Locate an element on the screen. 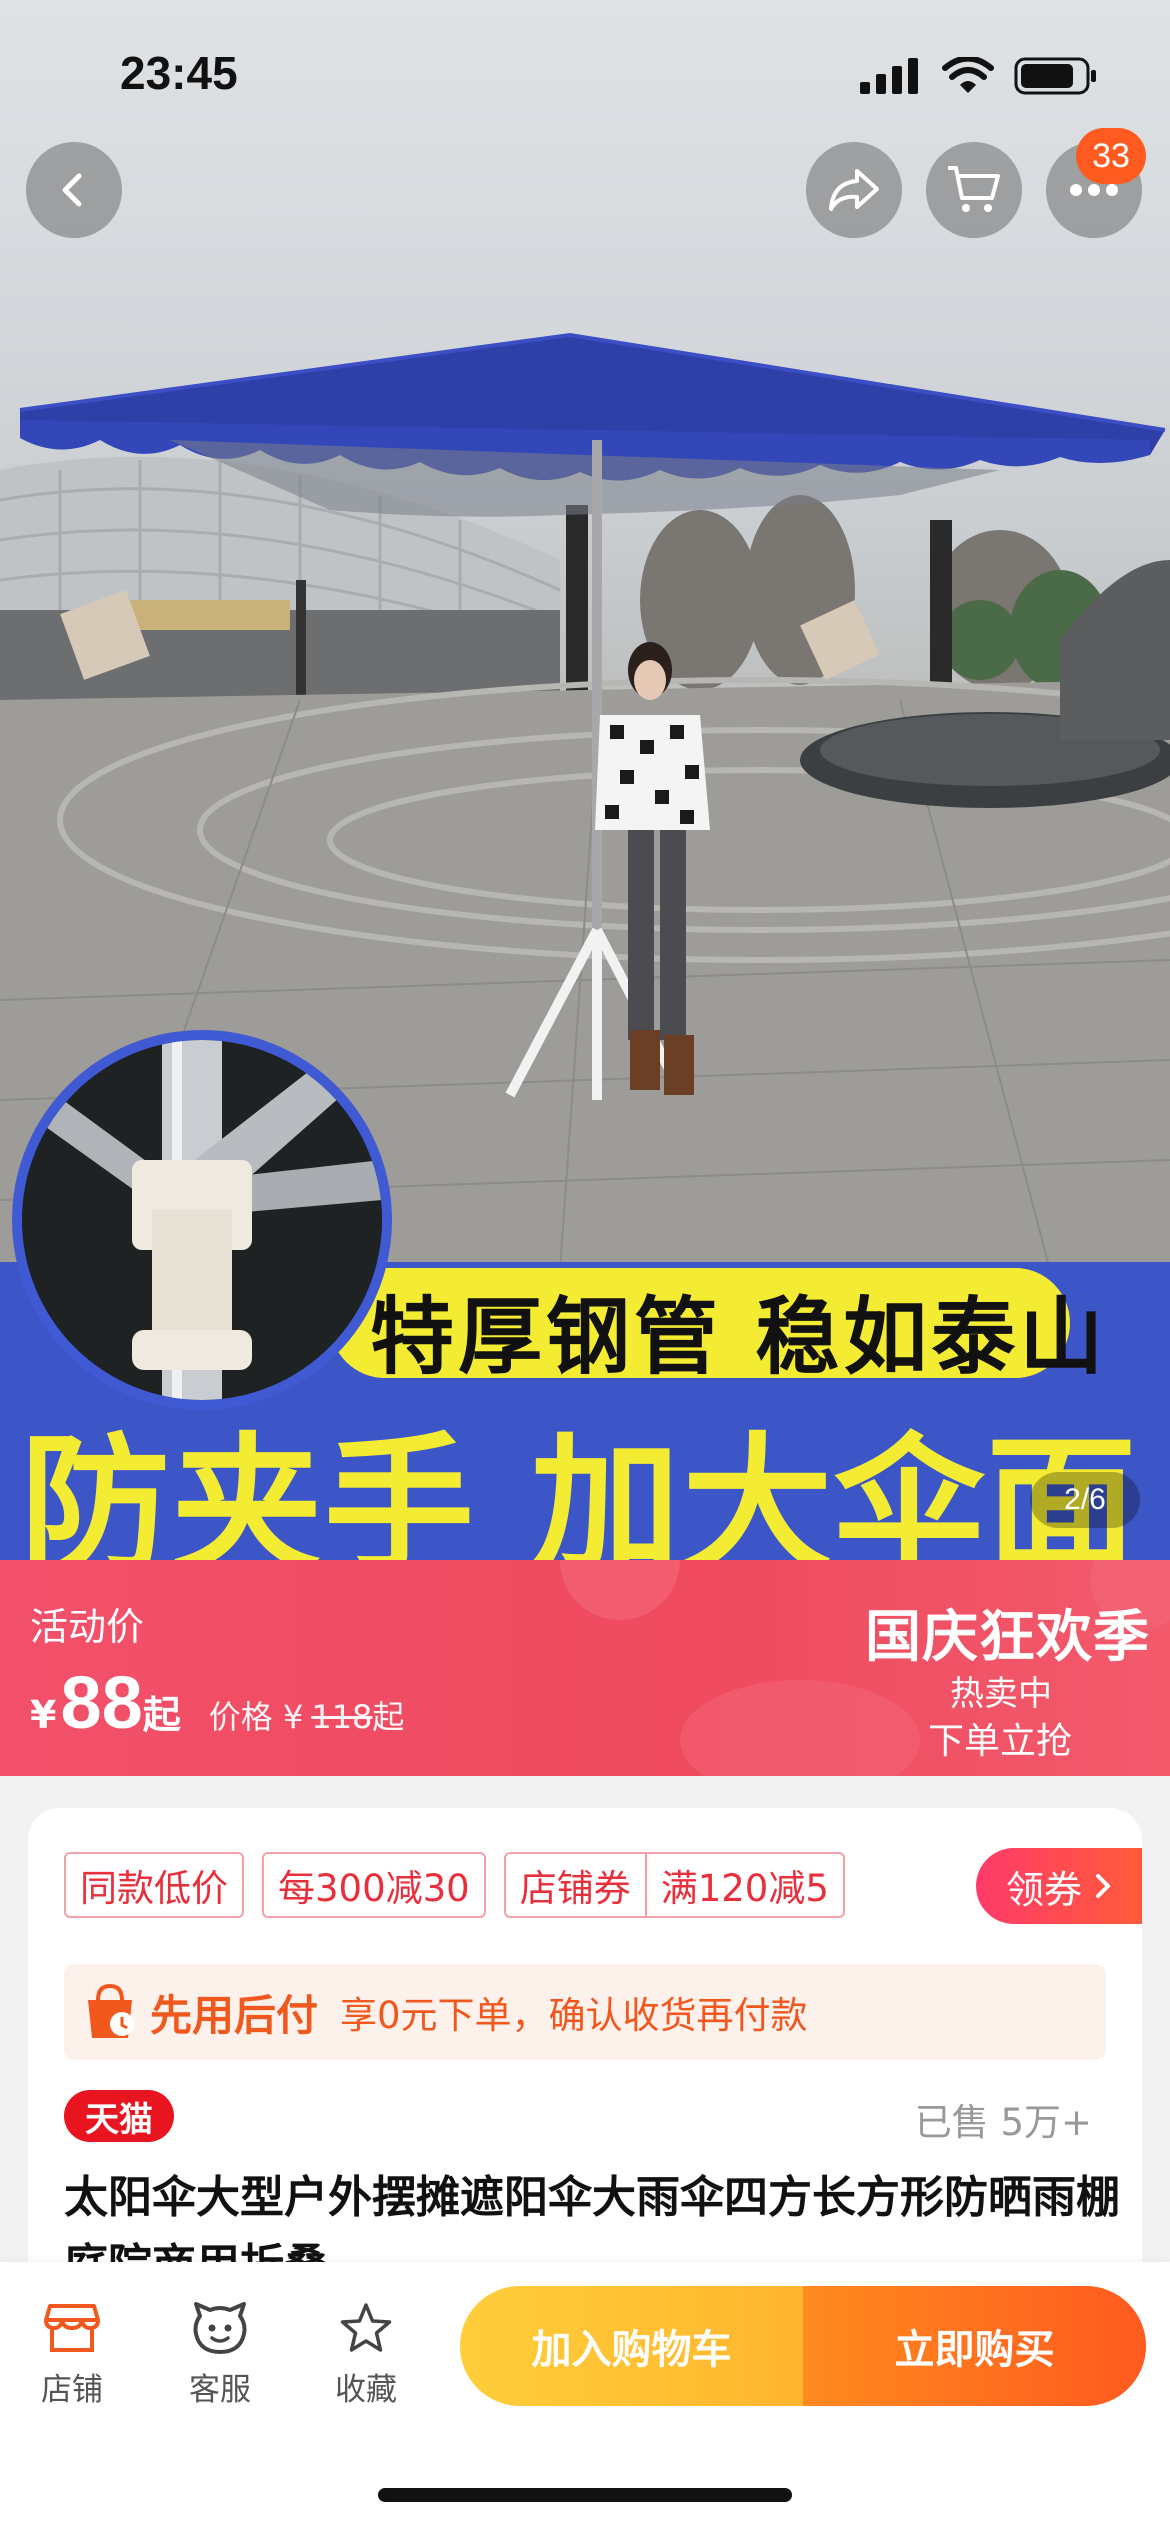  customer-service-tab: 客服 is located at coordinates (220, 2355).